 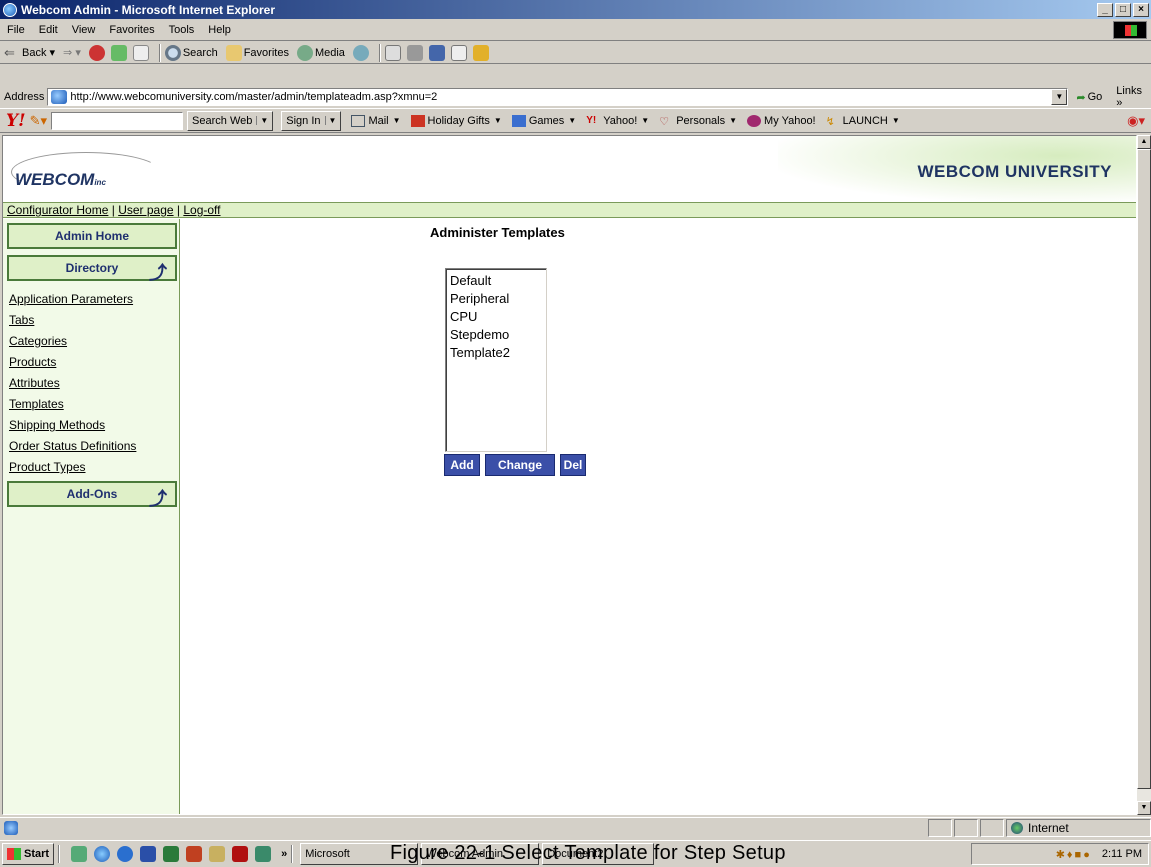 What do you see at coordinates (1123, 9) in the screenshot?
I see `maximize-button: □` at bounding box center [1123, 9].